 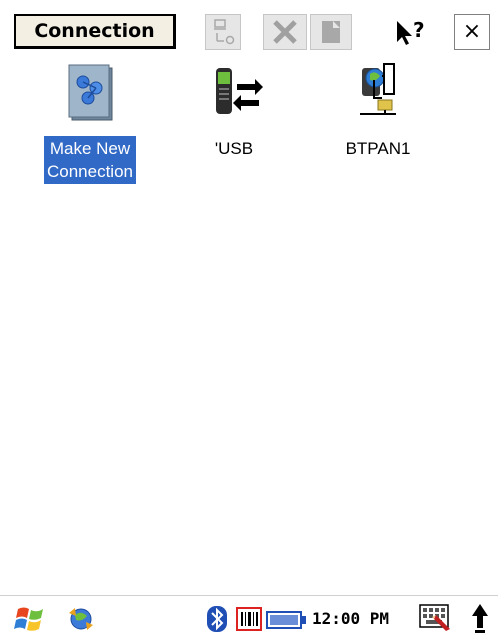 I want to click on make-new-connection-label-line2: Connection, so click(x=89, y=171).